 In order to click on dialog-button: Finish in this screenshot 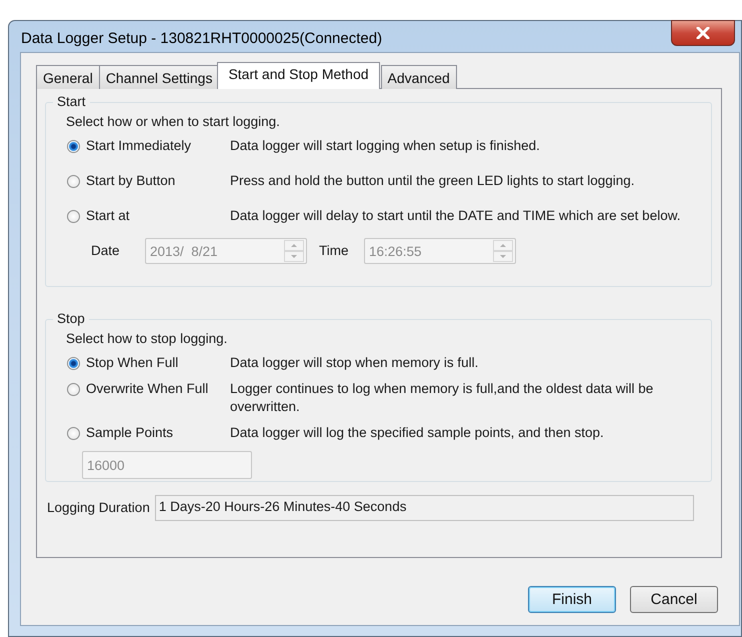, I will do `click(572, 599)`.